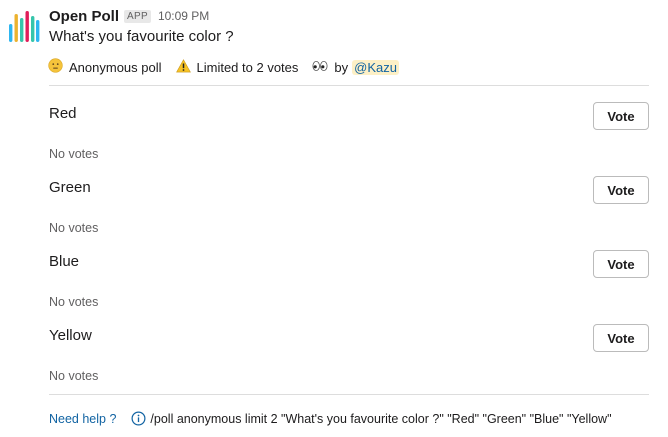  Describe the element at coordinates (70, 335) in the screenshot. I see `option-label: Yellow` at that location.